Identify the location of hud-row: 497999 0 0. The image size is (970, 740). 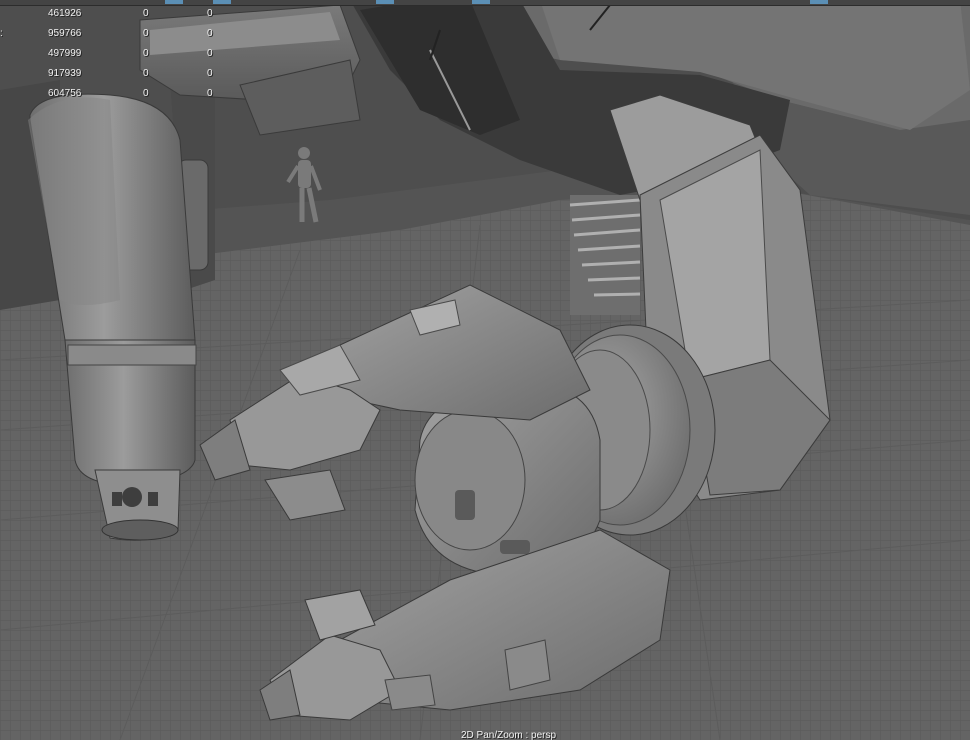
(120, 54).